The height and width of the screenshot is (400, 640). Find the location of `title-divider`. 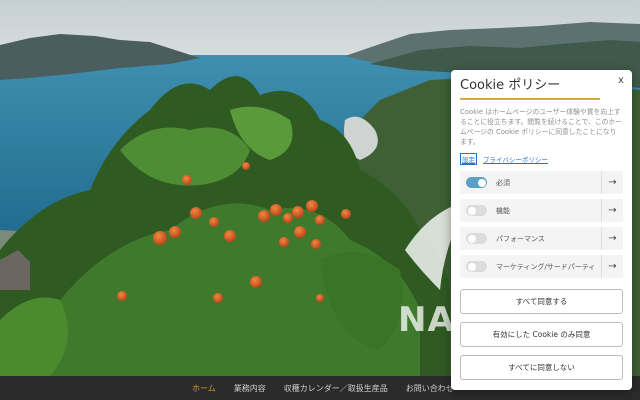

title-divider is located at coordinates (530, 99).